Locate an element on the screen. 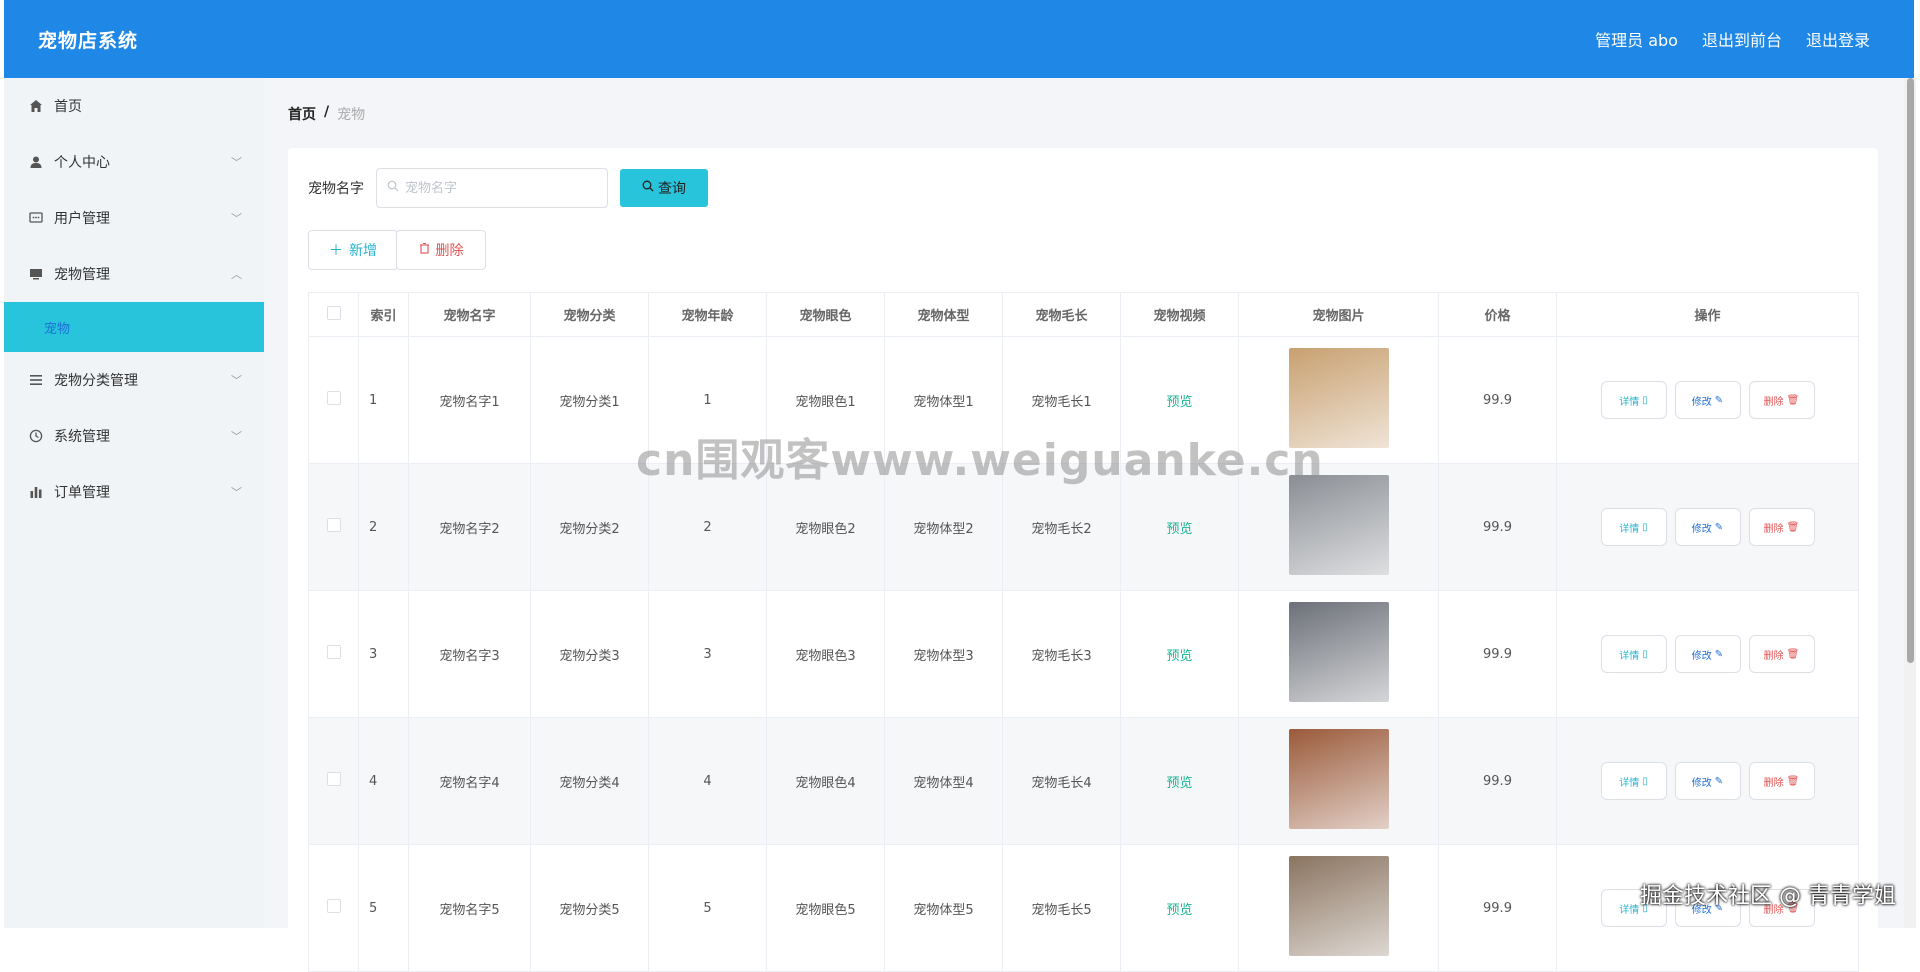 This screenshot has width=1920, height=972. sidebar-item-label: 宠物分类管理 is located at coordinates (96, 380).